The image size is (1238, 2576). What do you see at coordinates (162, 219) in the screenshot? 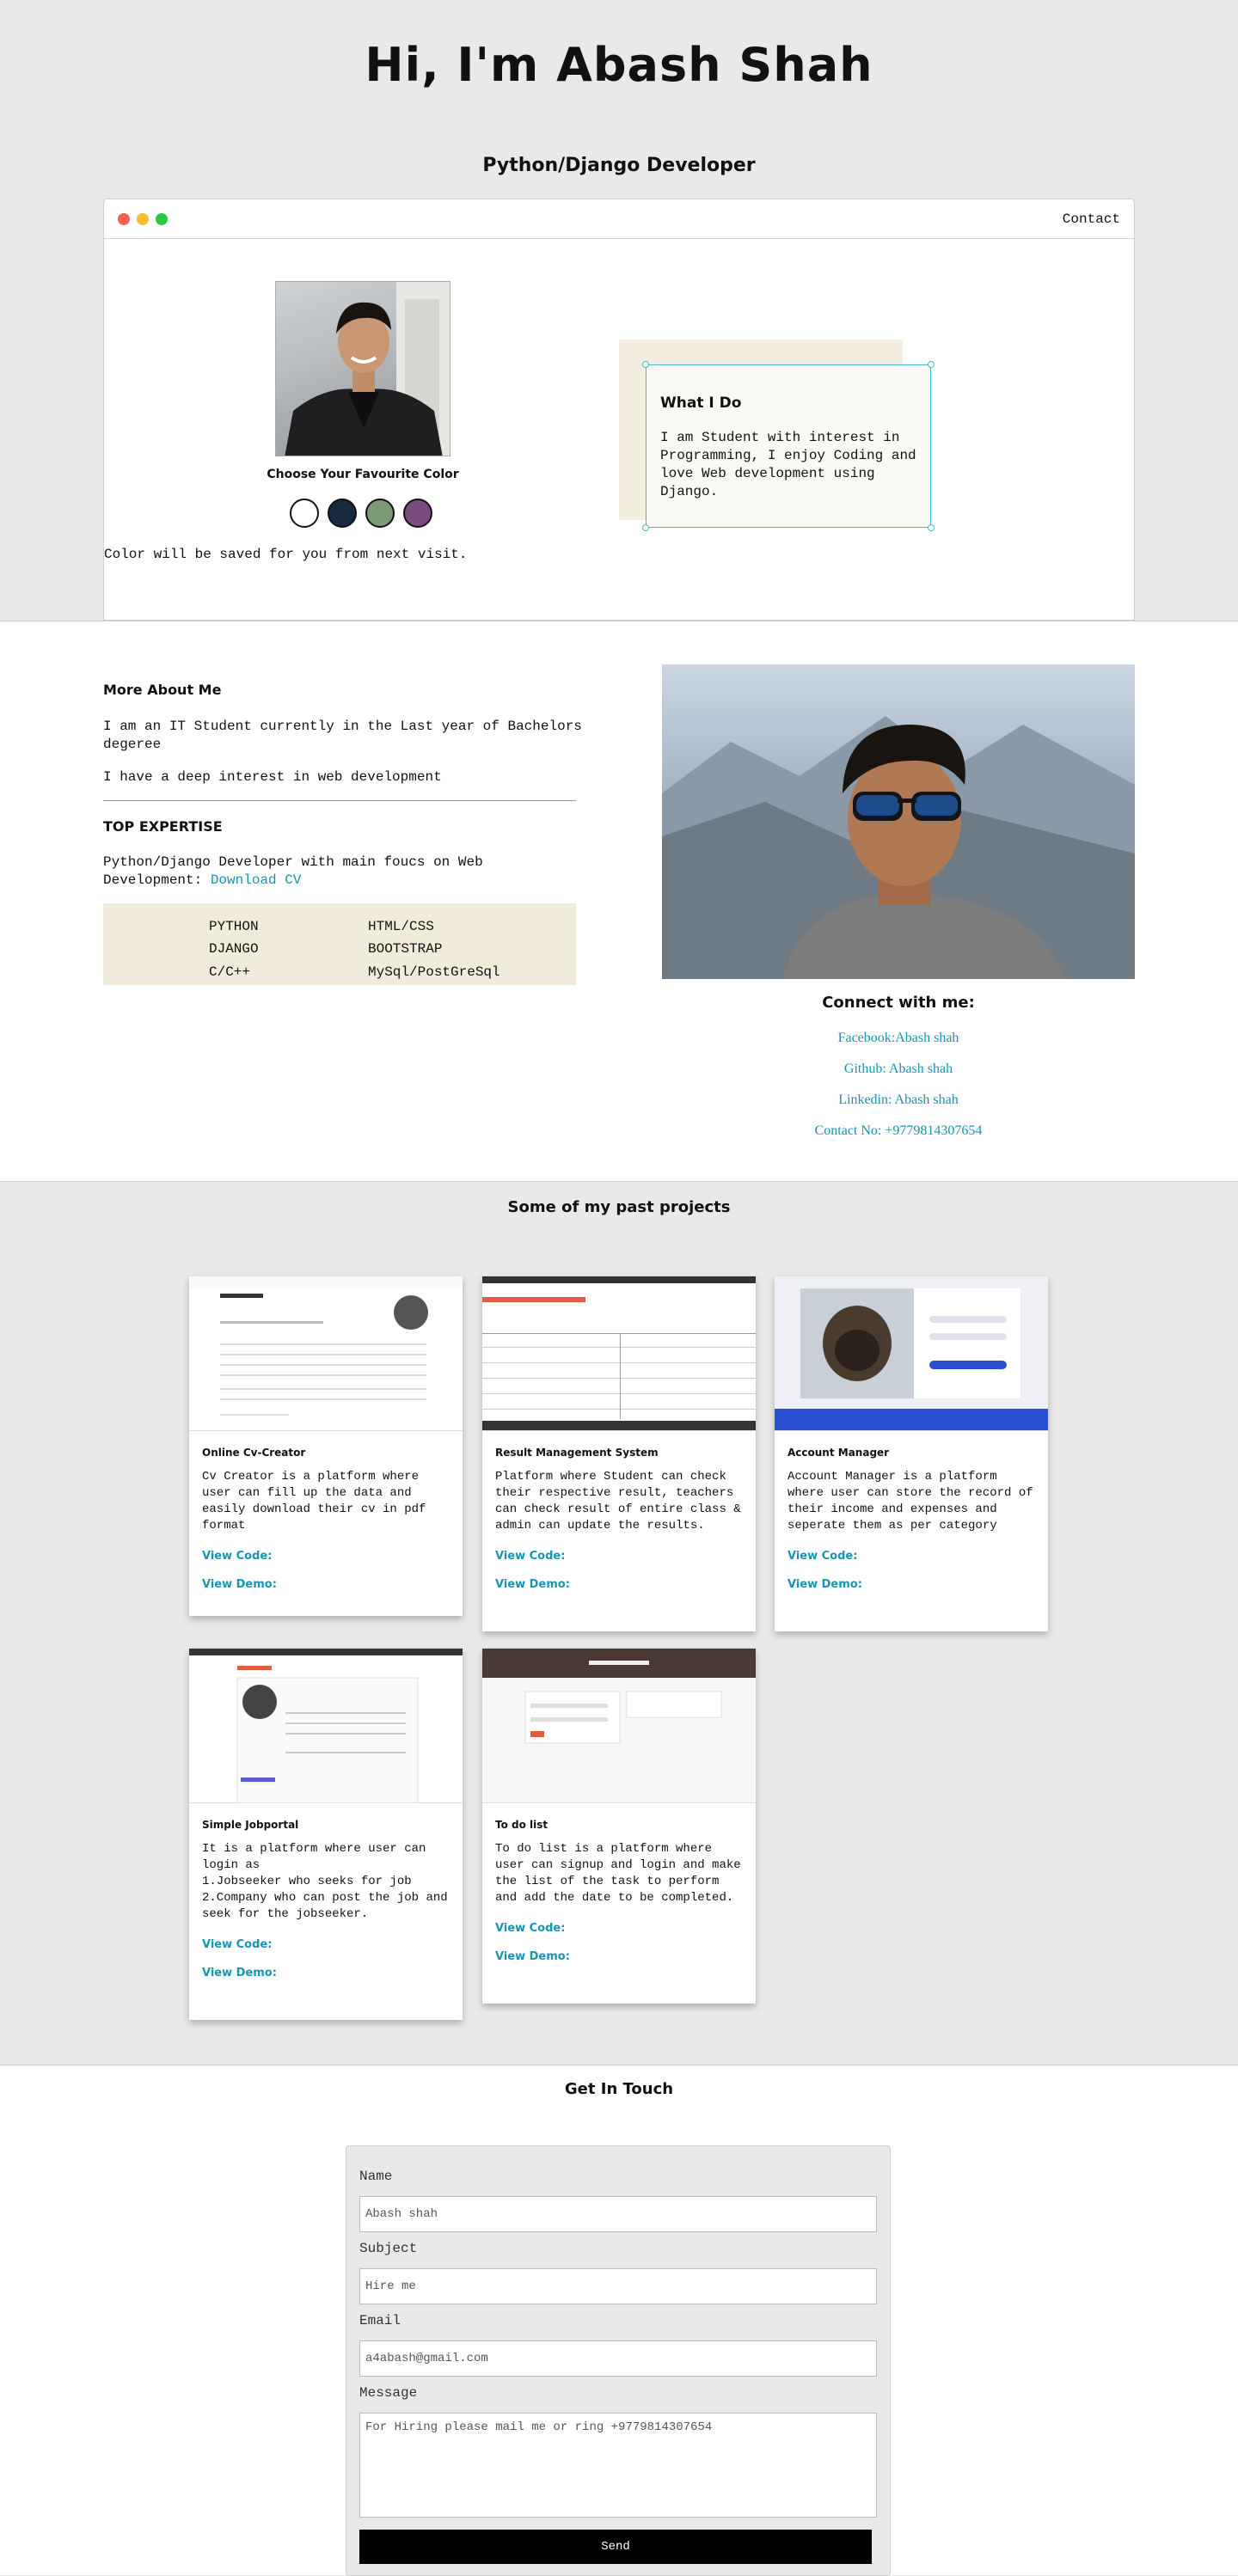
I see `maximize-dot-icon` at bounding box center [162, 219].